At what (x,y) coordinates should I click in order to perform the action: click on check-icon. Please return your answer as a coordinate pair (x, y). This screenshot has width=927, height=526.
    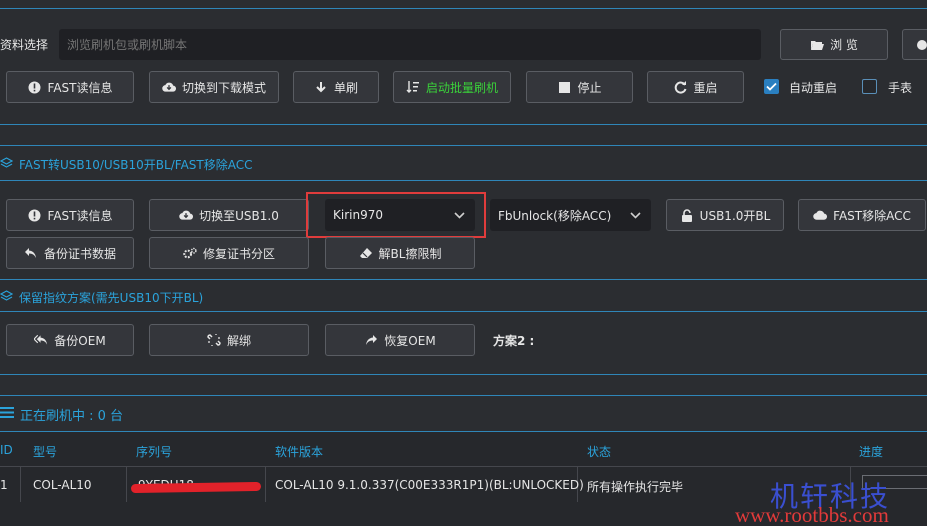
    Looking at the image, I should click on (771, 86).